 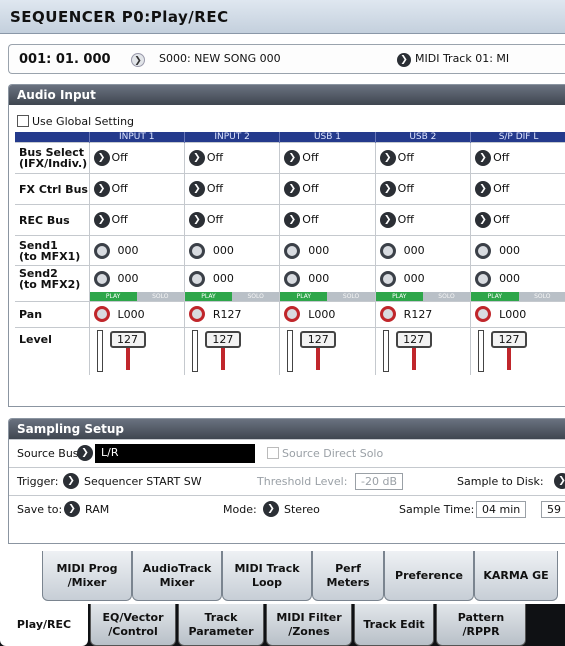 I want to click on play-solo-cell: PLAY SOLO, so click(x=136, y=296).